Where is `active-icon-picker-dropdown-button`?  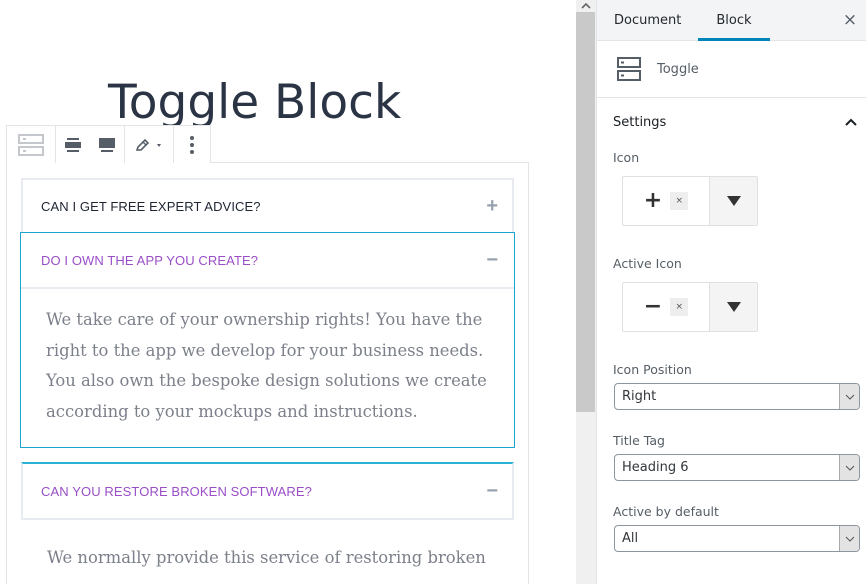
active-icon-picker-dropdown-button is located at coordinates (733, 307).